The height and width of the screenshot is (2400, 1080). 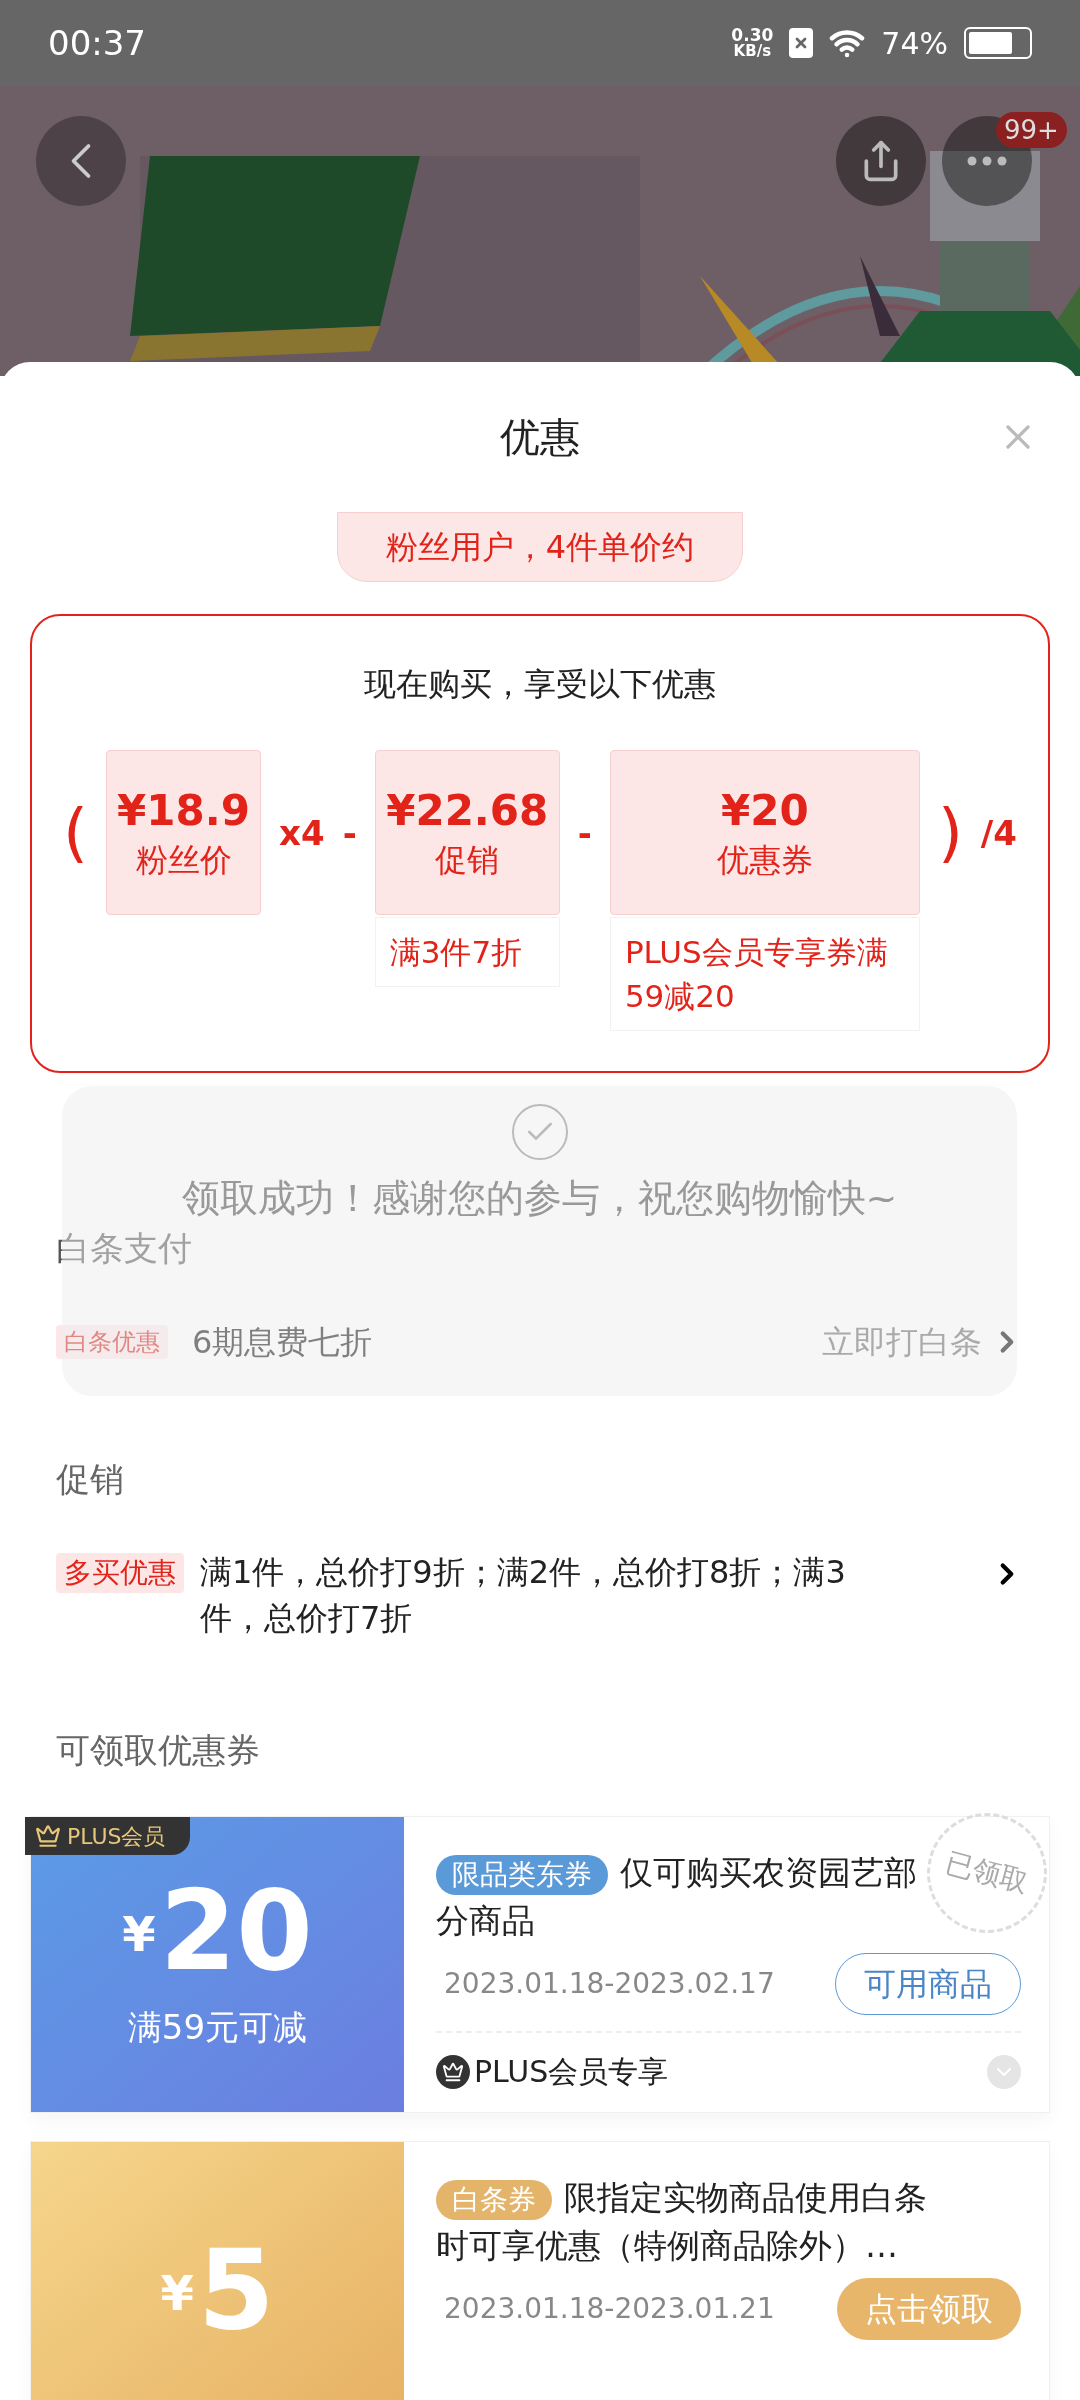 I want to click on battery-percent: 74%, so click(x=914, y=43).